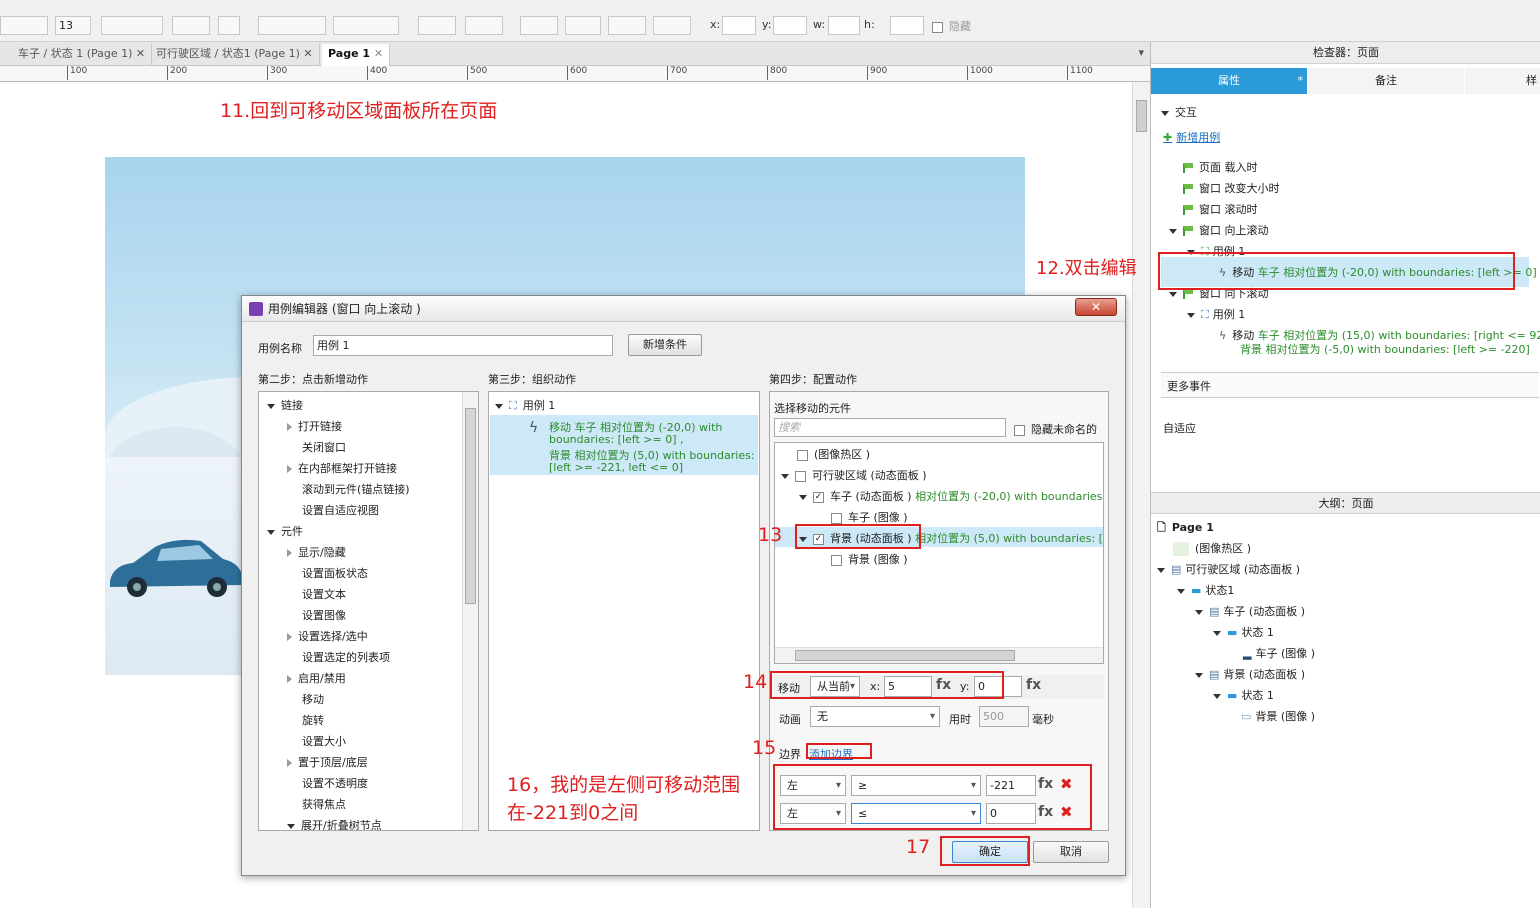  Describe the element at coordinates (1033, 685) in the screenshot. I see `y-fx-button: fx` at that location.